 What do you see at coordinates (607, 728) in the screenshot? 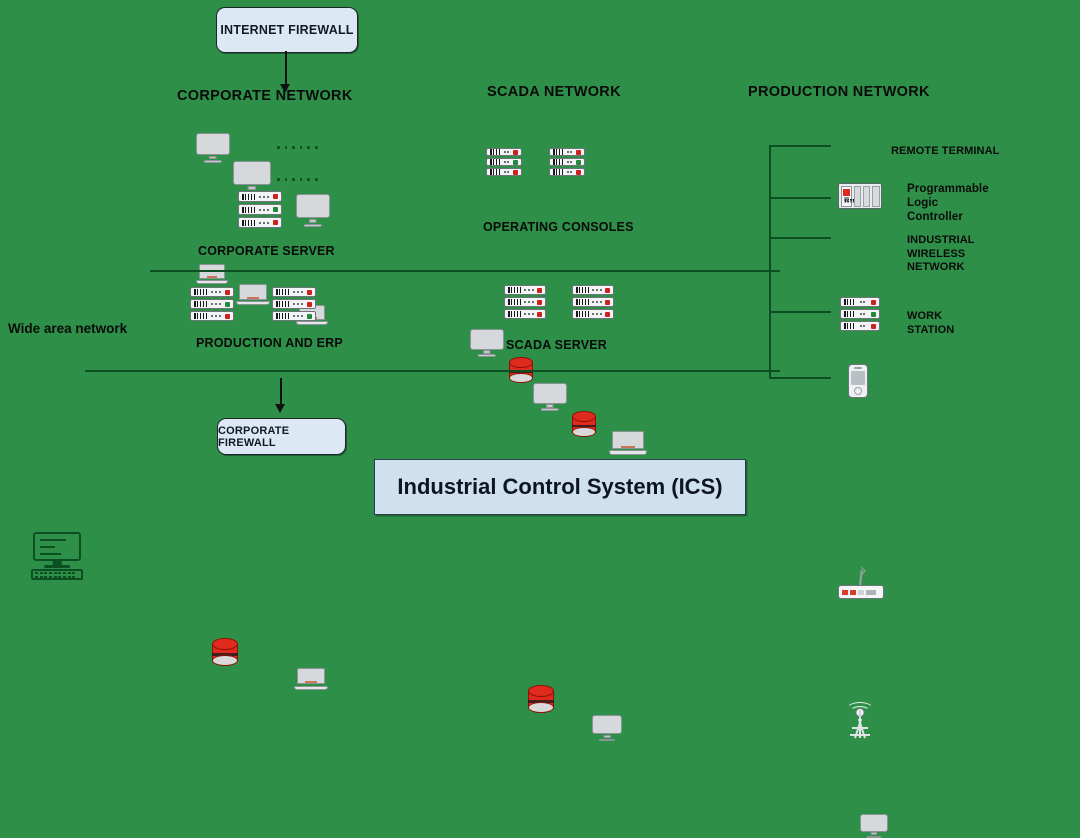
I see `scada-monitor` at bounding box center [607, 728].